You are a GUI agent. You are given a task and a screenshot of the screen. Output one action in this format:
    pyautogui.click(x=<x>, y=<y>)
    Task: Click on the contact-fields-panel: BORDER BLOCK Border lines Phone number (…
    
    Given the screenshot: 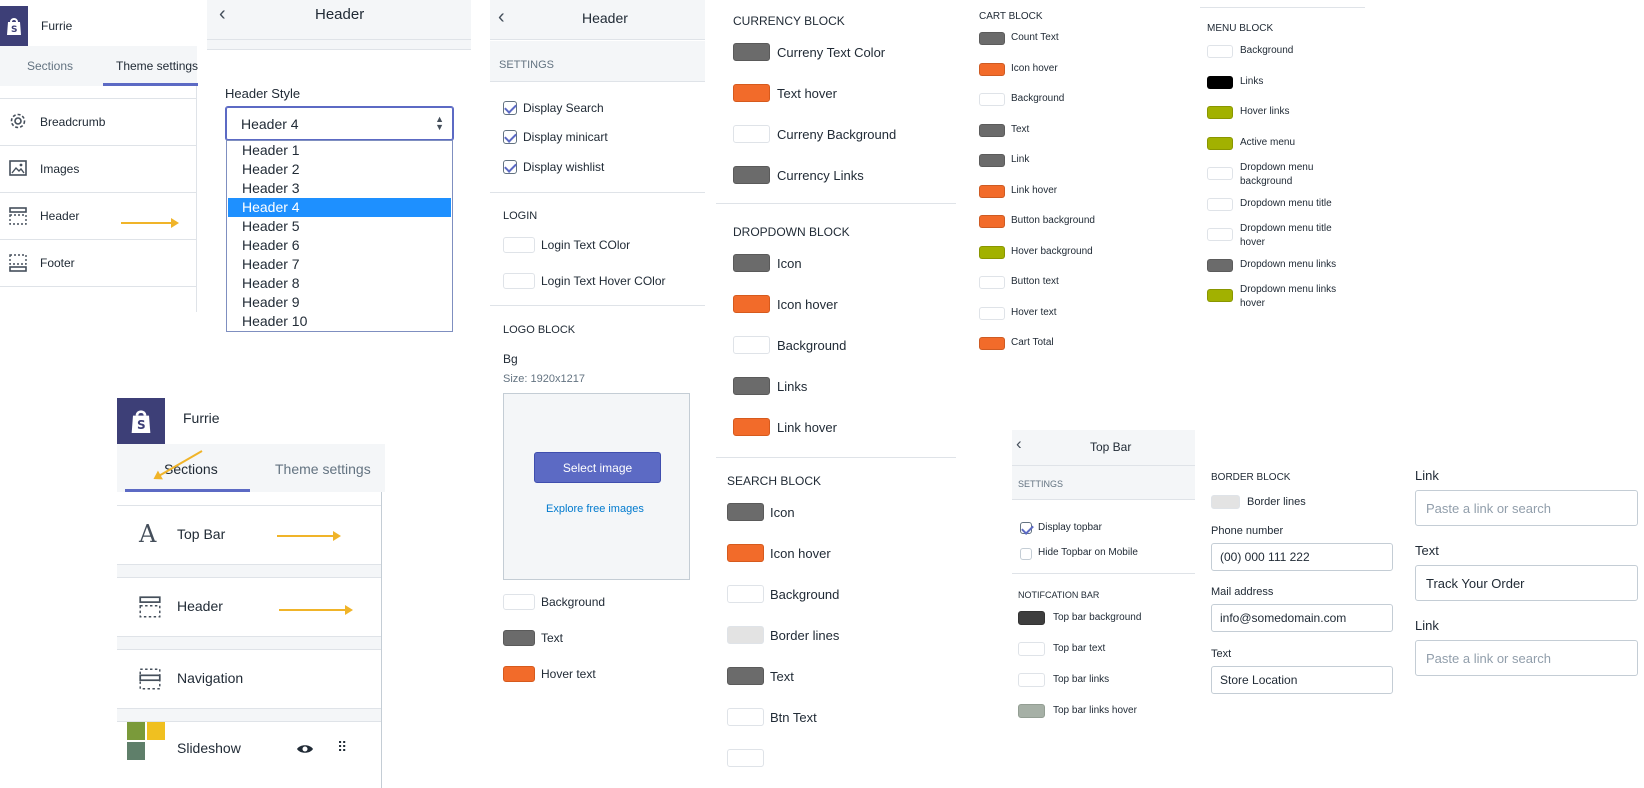 What is the action you would take?
    pyautogui.click(x=1300, y=585)
    